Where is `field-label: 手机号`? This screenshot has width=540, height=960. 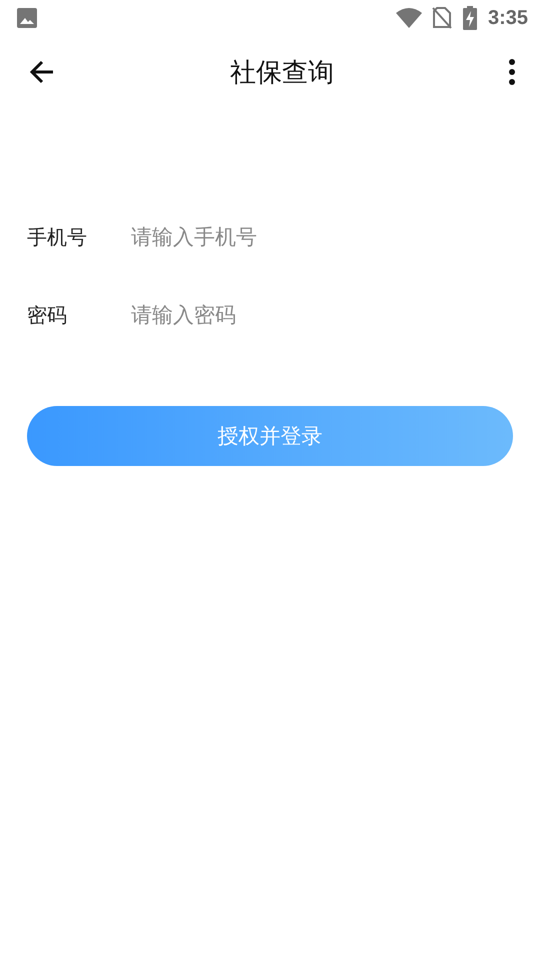
field-label: 手机号 is located at coordinates (57, 237).